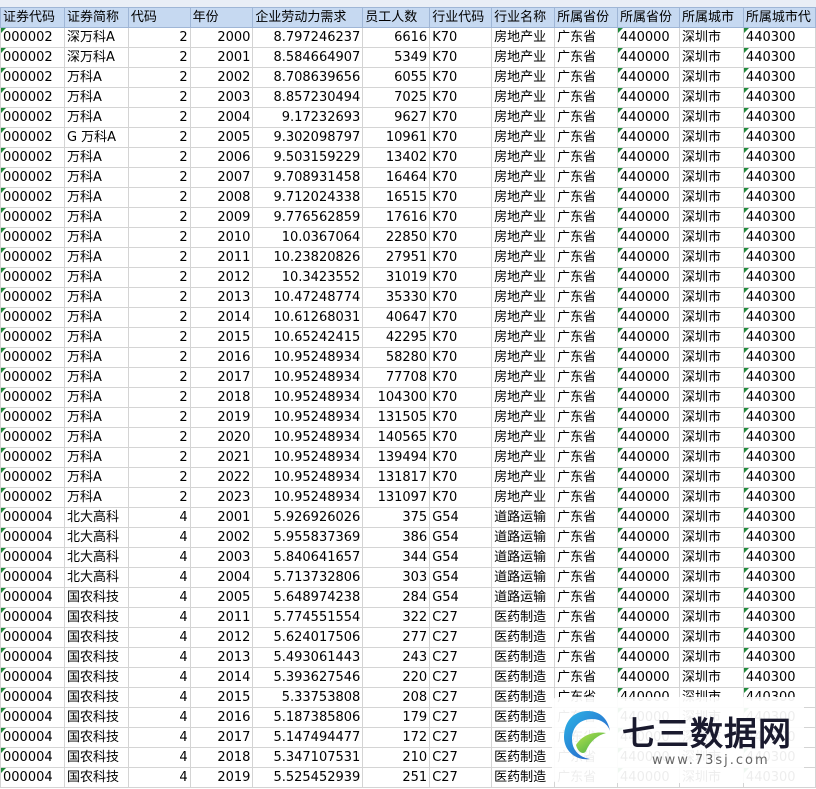 The height and width of the screenshot is (789, 816). I want to click on table-cell: 8.857230494, so click(308, 97).